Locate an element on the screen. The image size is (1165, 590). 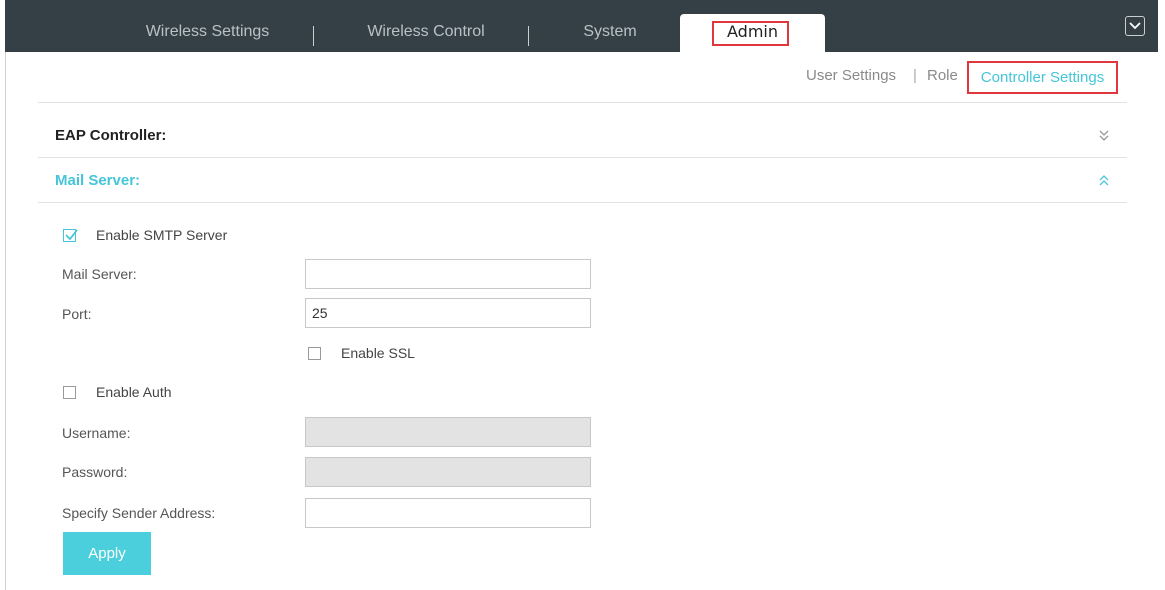
mail-server-label: Mail Server: is located at coordinates (99, 274).